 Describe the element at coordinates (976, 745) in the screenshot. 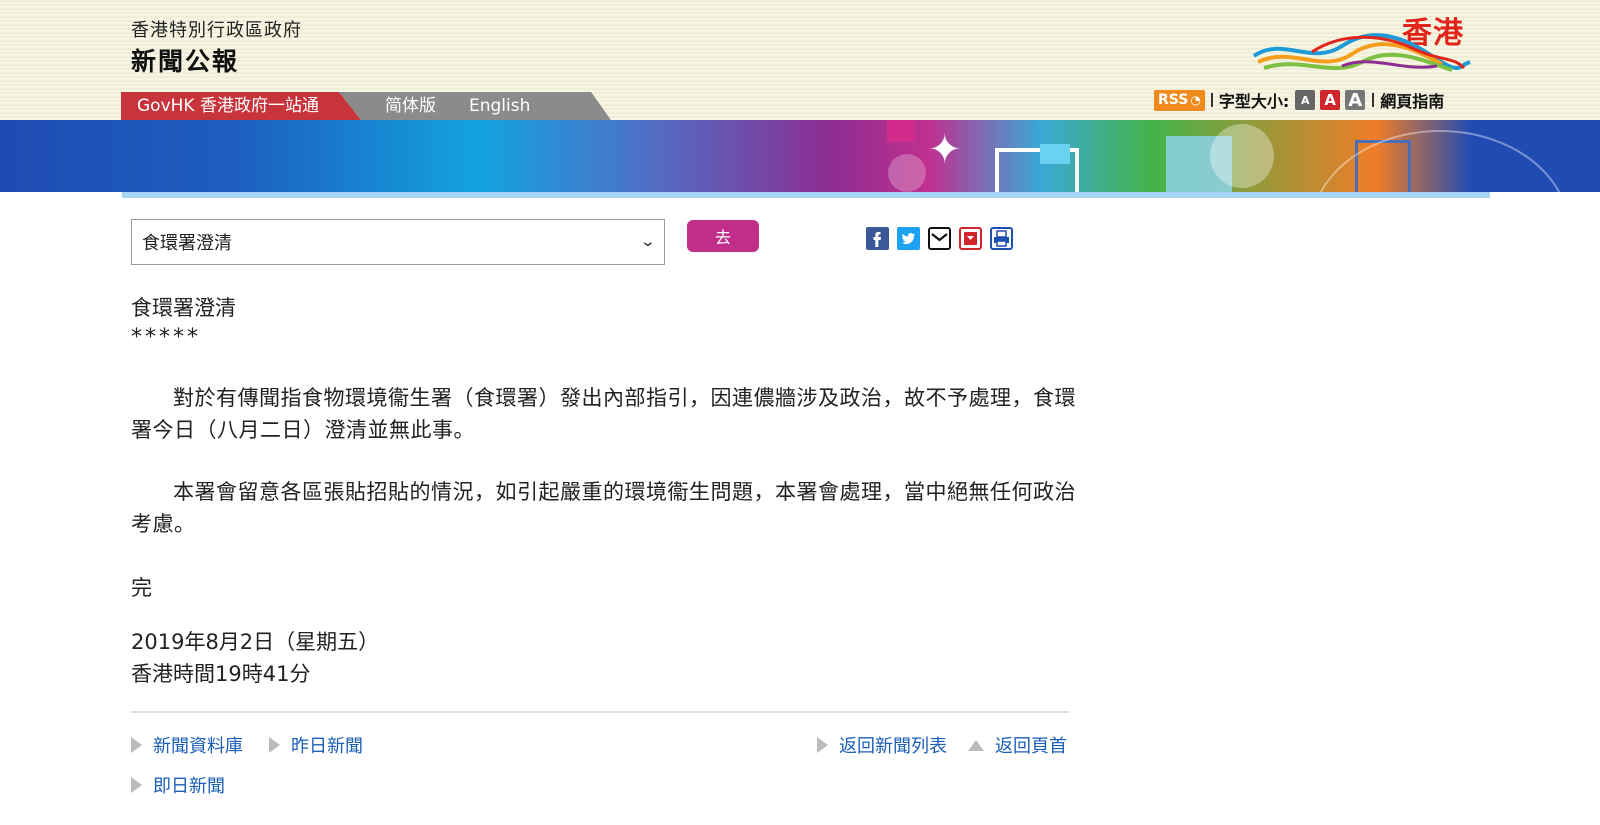

I see `arrow-up-icon` at that location.